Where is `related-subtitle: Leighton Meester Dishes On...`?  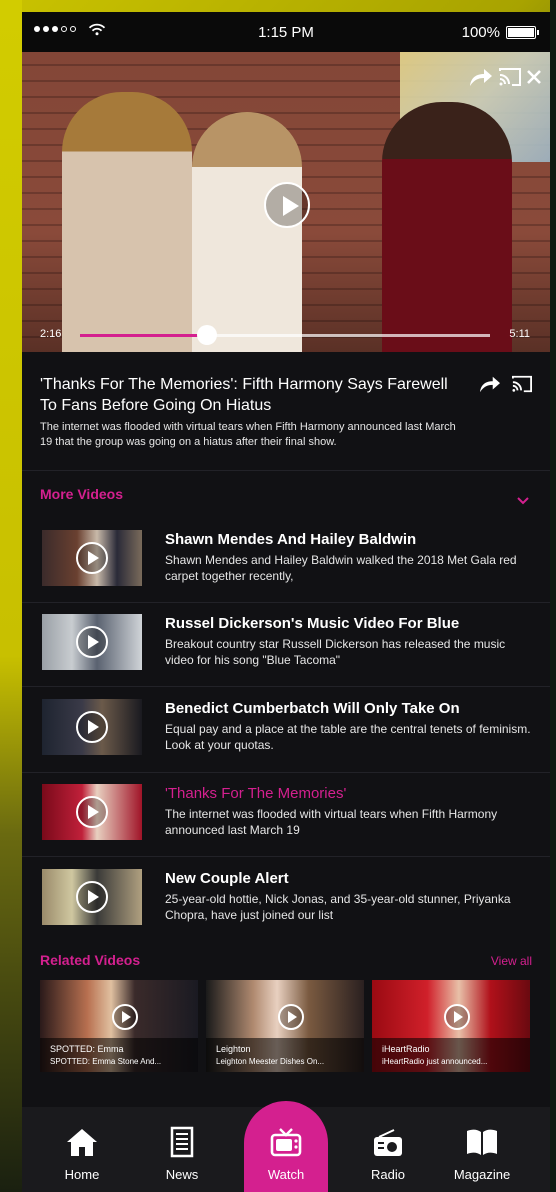 related-subtitle: Leighton Meester Dishes On... is located at coordinates (270, 1061).